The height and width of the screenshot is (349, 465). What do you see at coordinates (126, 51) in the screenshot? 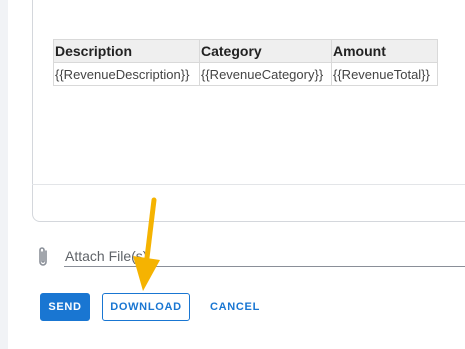
I see `header-description: Description` at bounding box center [126, 51].